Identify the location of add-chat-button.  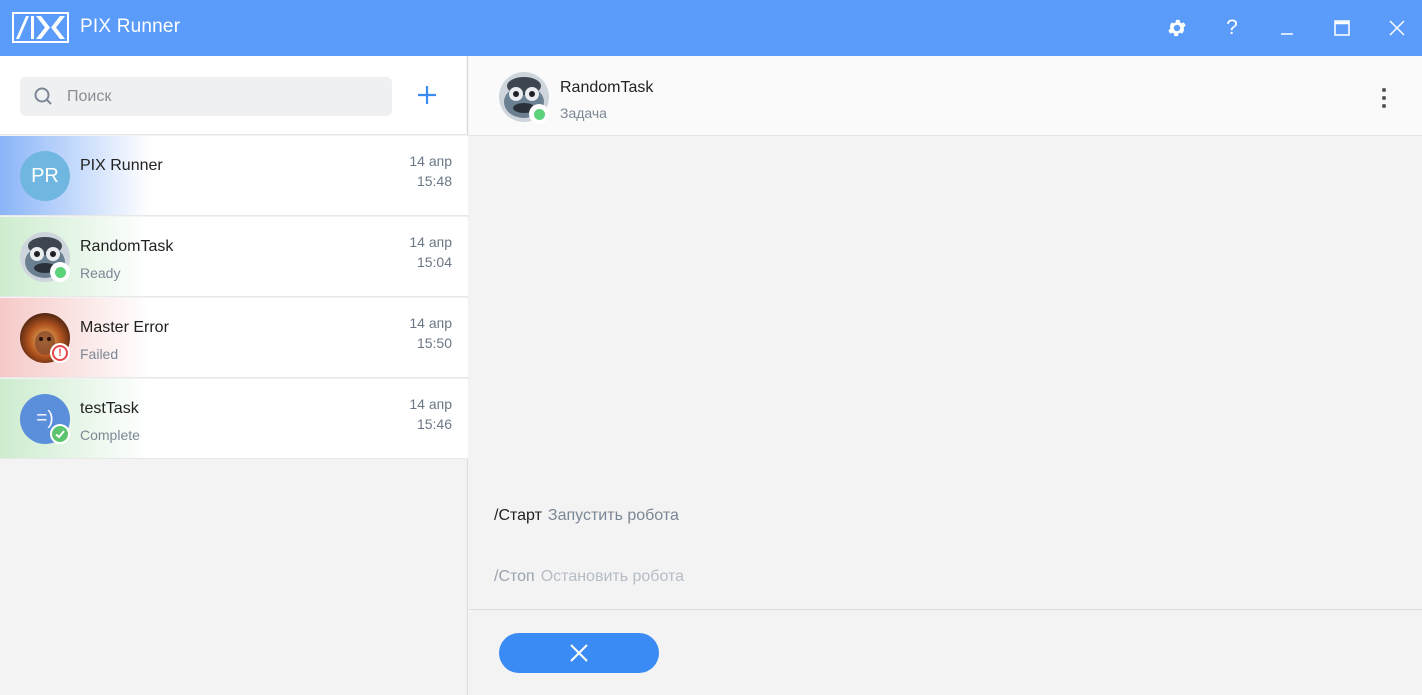
(427, 95).